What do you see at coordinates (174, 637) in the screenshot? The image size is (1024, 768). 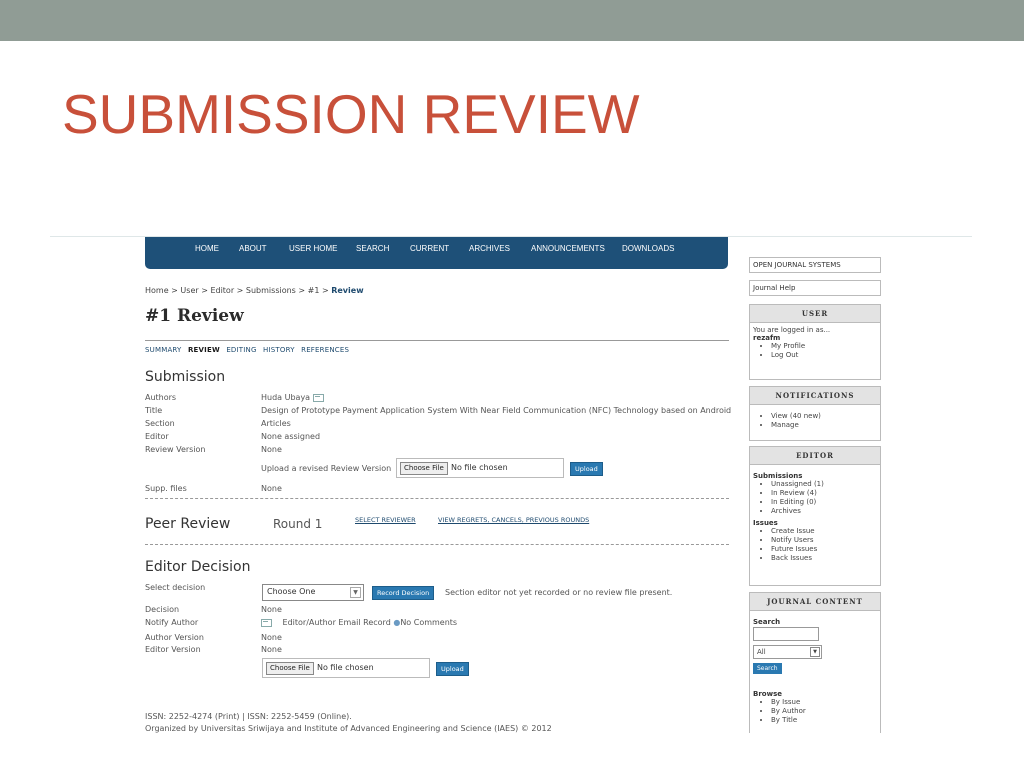 I see `author-version-label: Author Version` at bounding box center [174, 637].